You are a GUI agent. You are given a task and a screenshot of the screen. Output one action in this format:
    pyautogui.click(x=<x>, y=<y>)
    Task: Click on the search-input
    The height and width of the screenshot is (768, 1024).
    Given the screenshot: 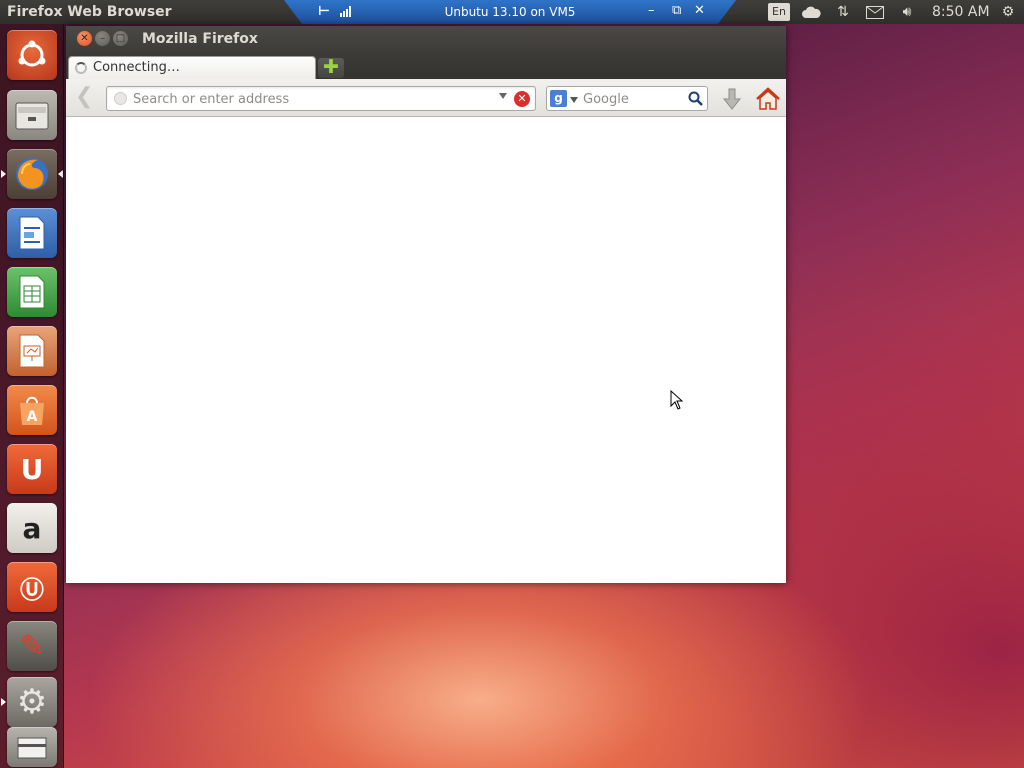 What is the action you would take?
    pyautogui.click(x=633, y=99)
    